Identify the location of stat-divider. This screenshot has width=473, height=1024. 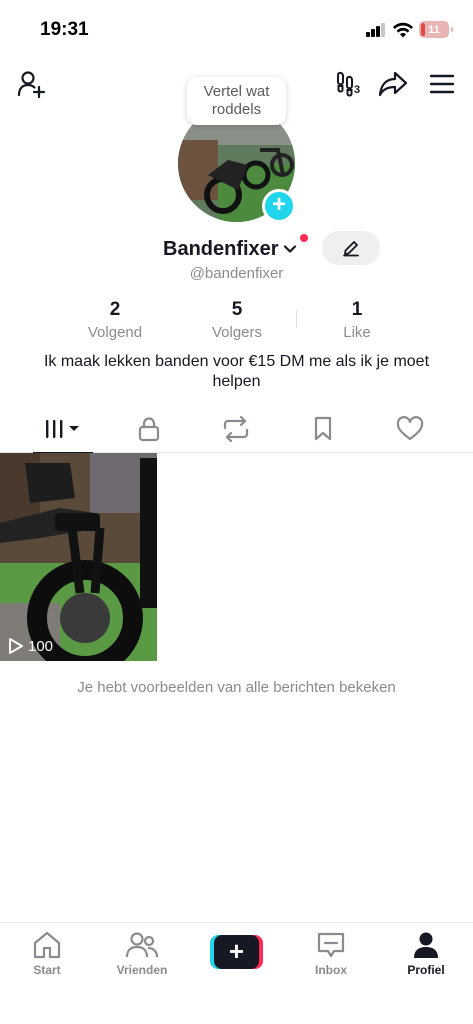
(296, 319).